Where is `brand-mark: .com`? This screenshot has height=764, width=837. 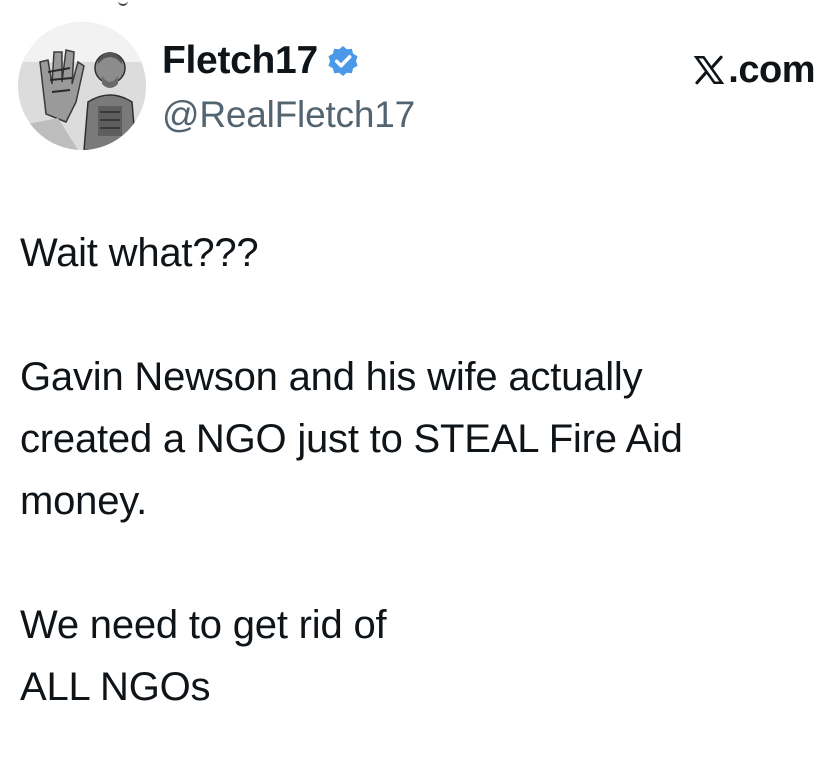
brand-mark: .com is located at coordinates (753, 70).